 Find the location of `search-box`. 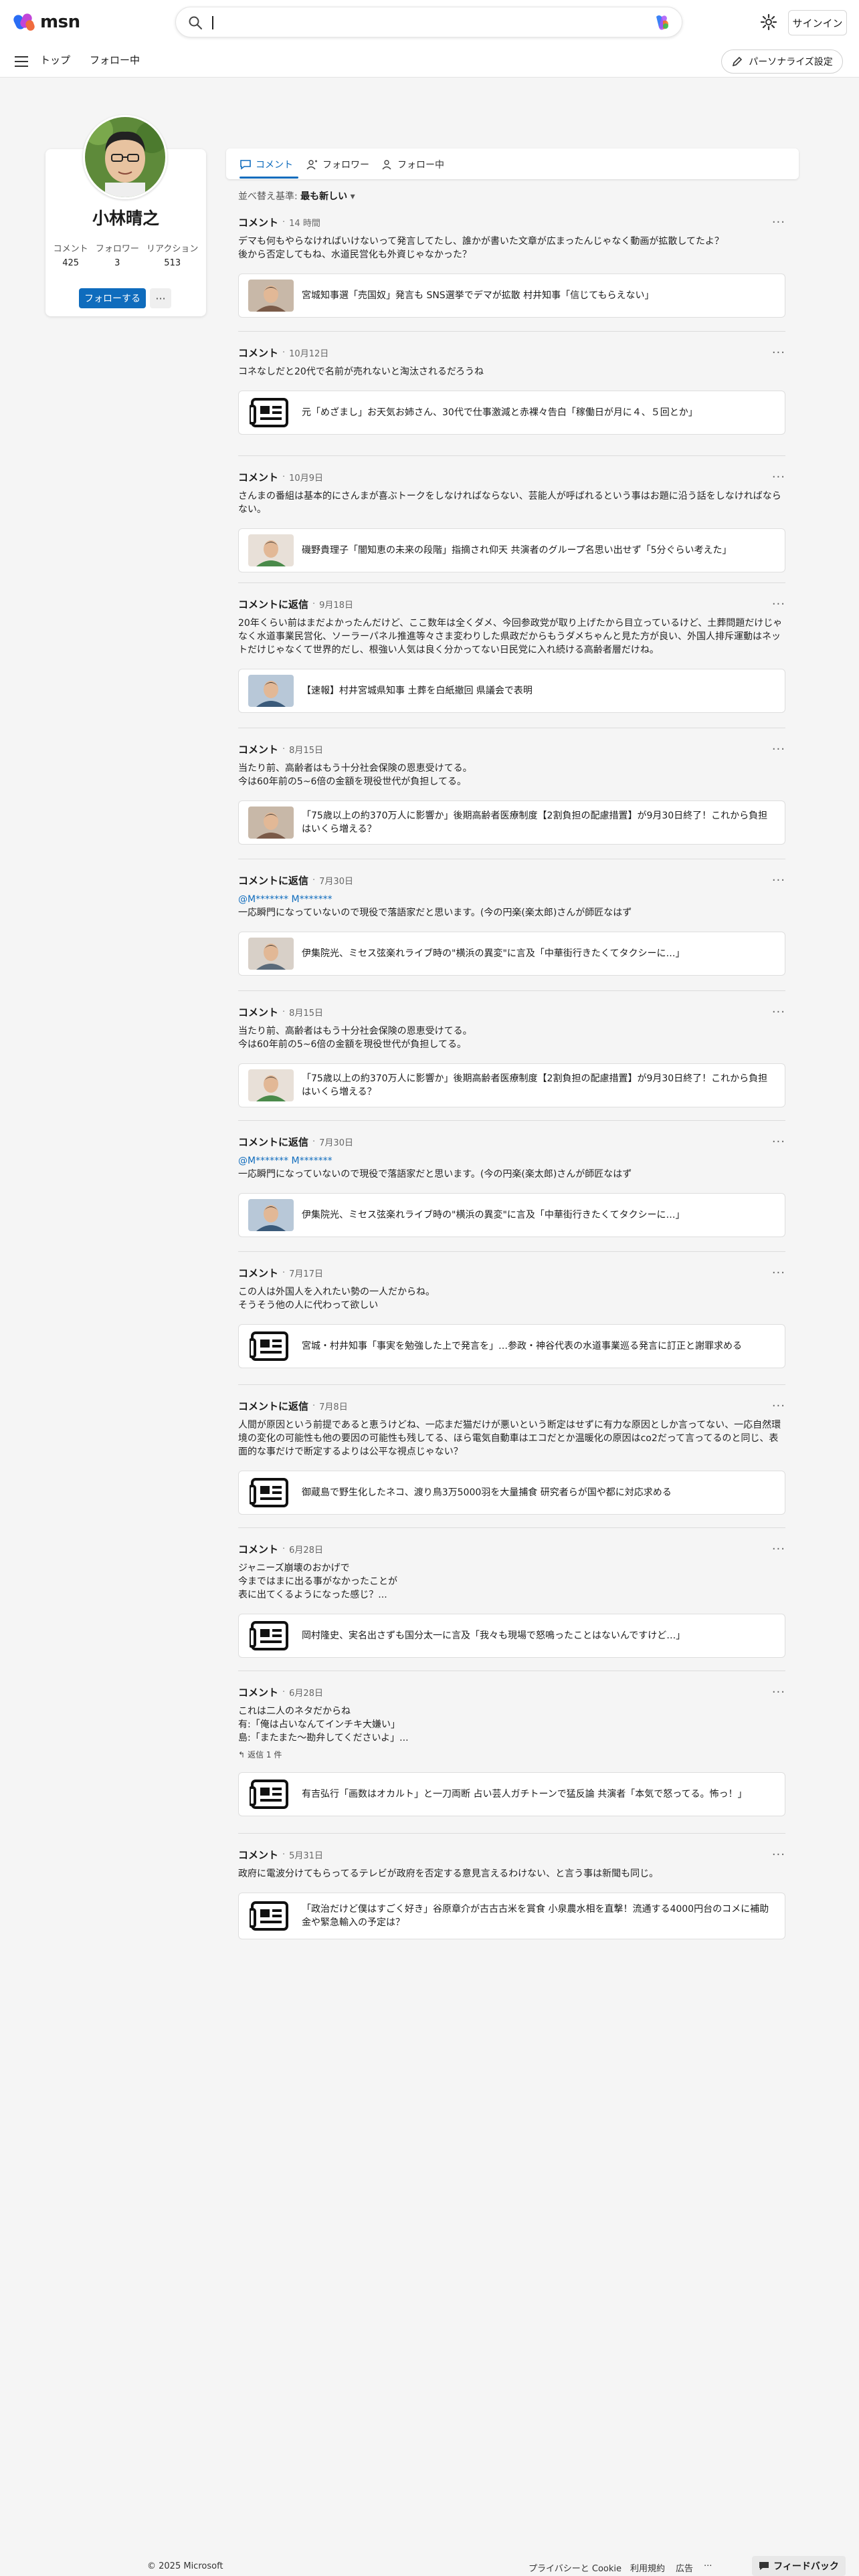

search-box is located at coordinates (428, 22).